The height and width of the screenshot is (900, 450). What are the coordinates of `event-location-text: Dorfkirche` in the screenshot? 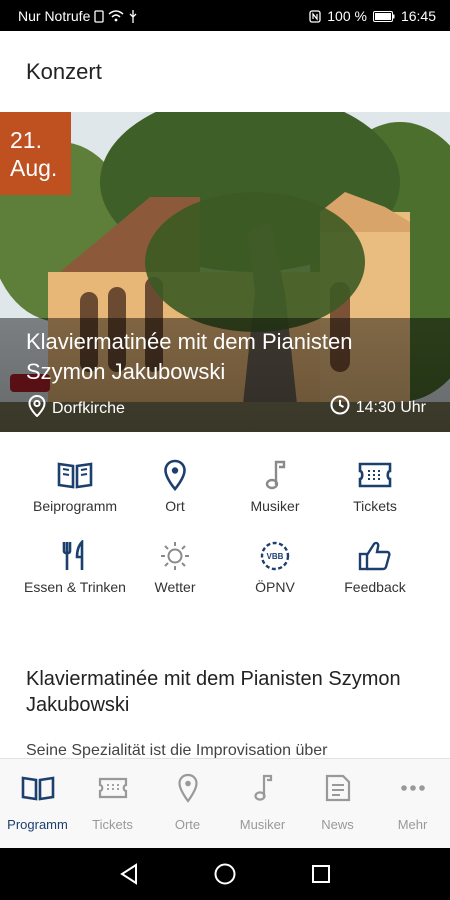 It's located at (88, 408).